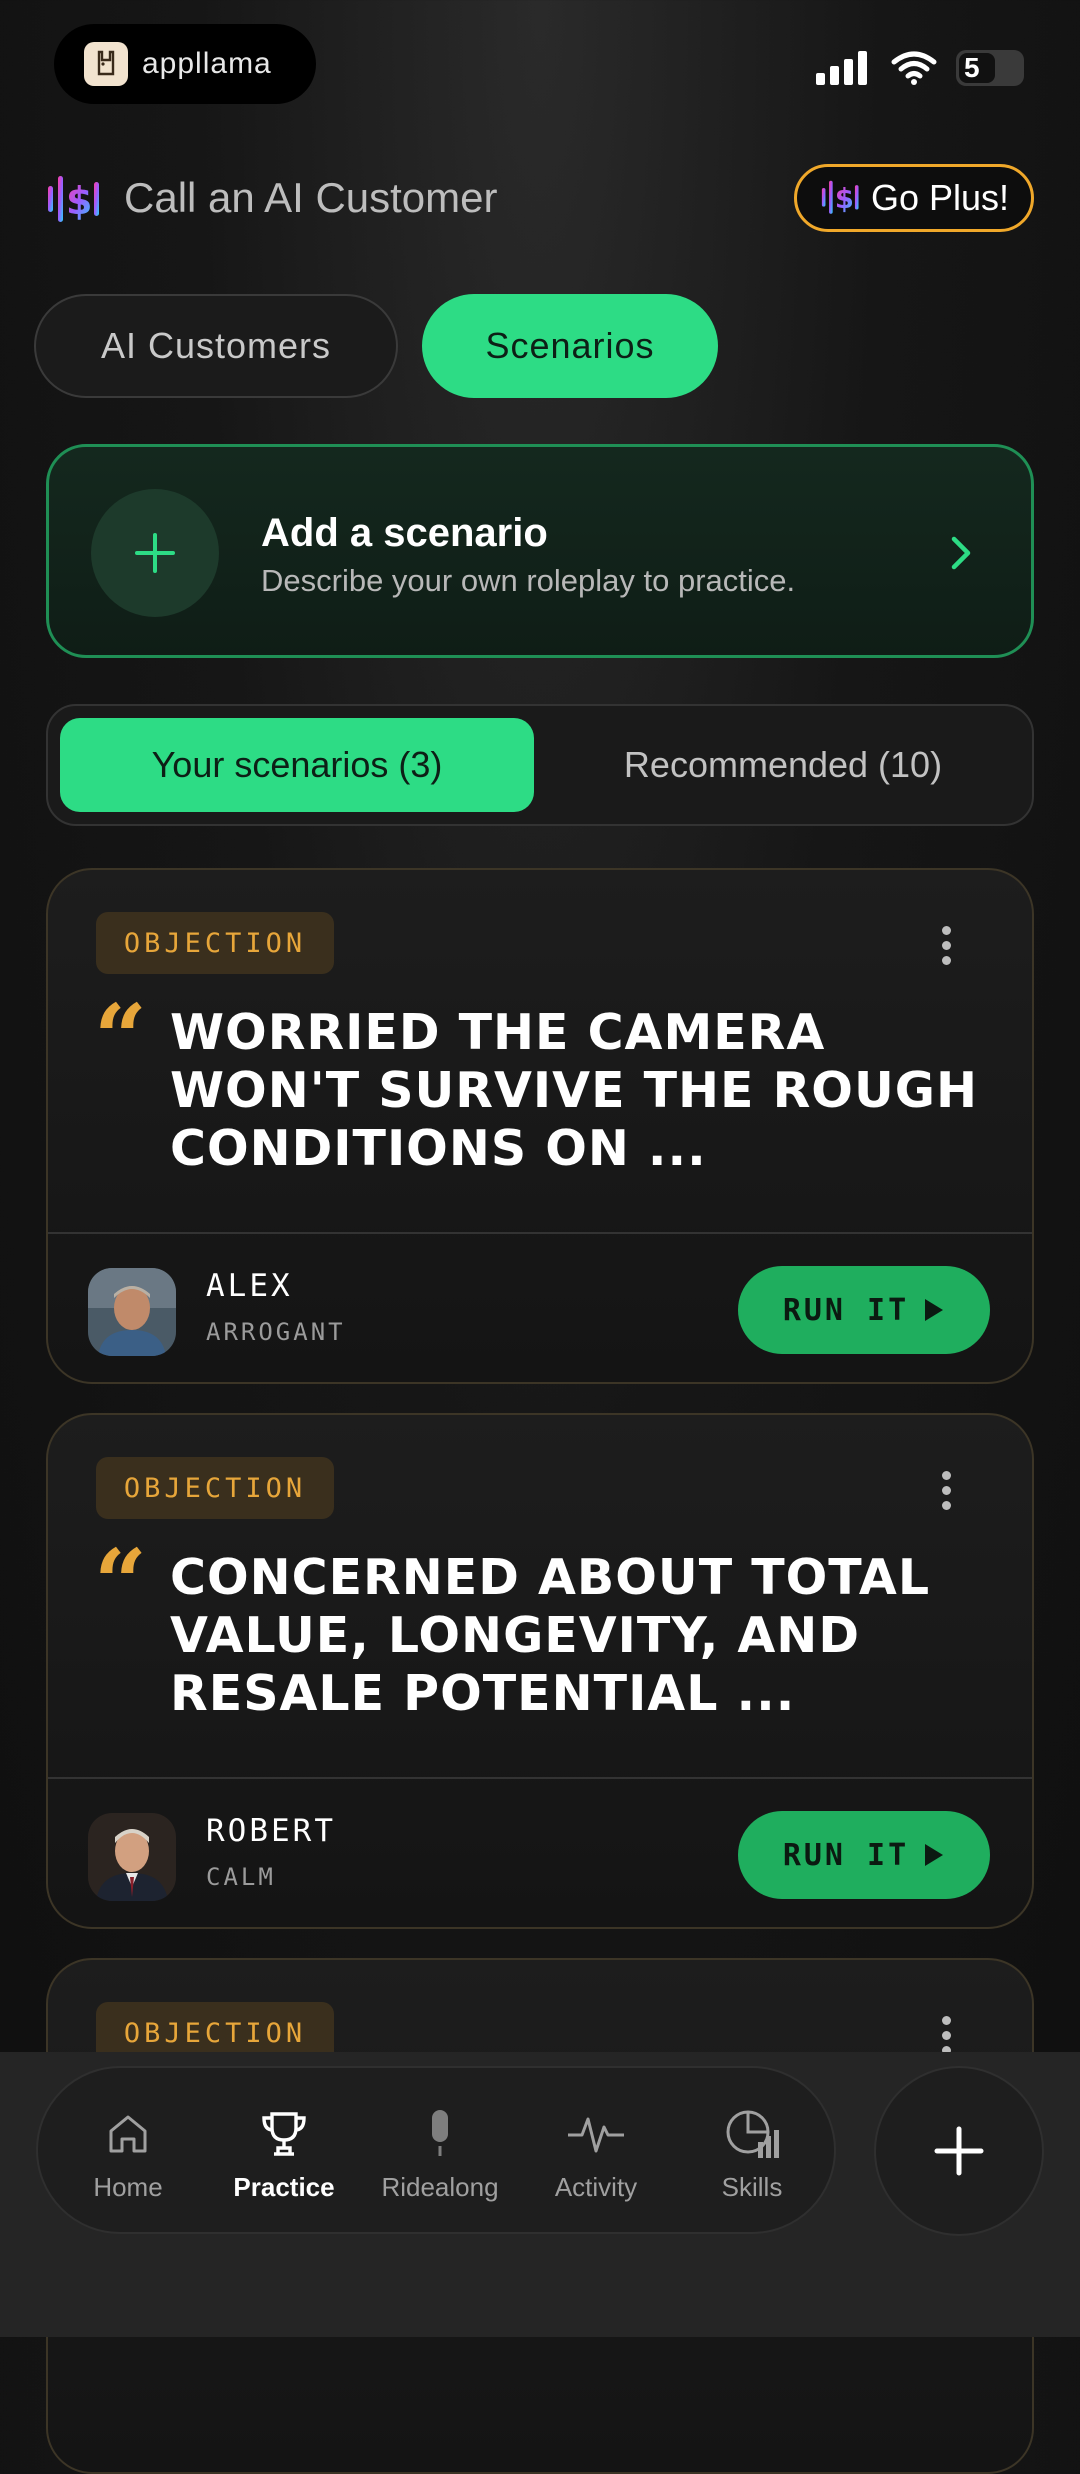 This screenshot has width=1080, height=2474. What do you see at coordinates (284, 2187) in the screenshot?
I see `nav-practice-label: Practice` at bounding box center [284, 2187].